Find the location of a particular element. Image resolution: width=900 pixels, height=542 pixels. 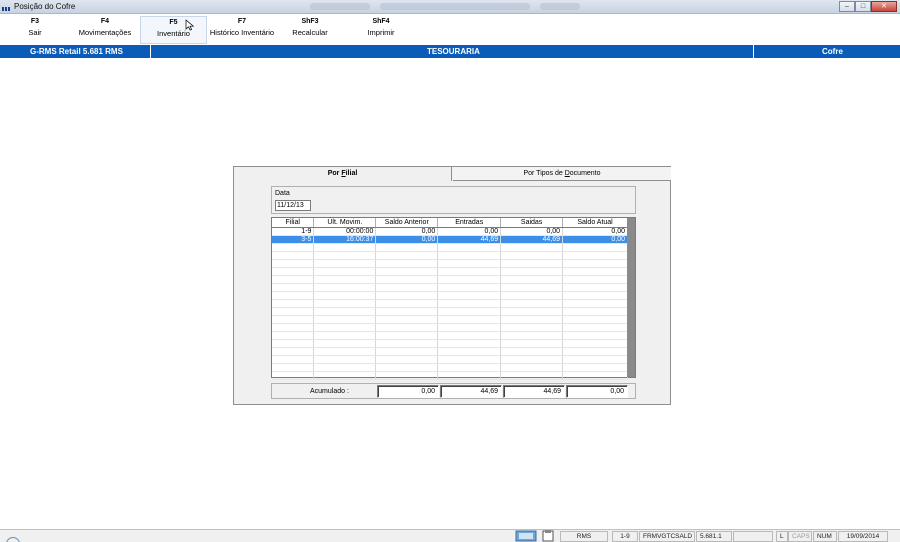

status-branch: 1-9 is located at coordinates (625, 536).